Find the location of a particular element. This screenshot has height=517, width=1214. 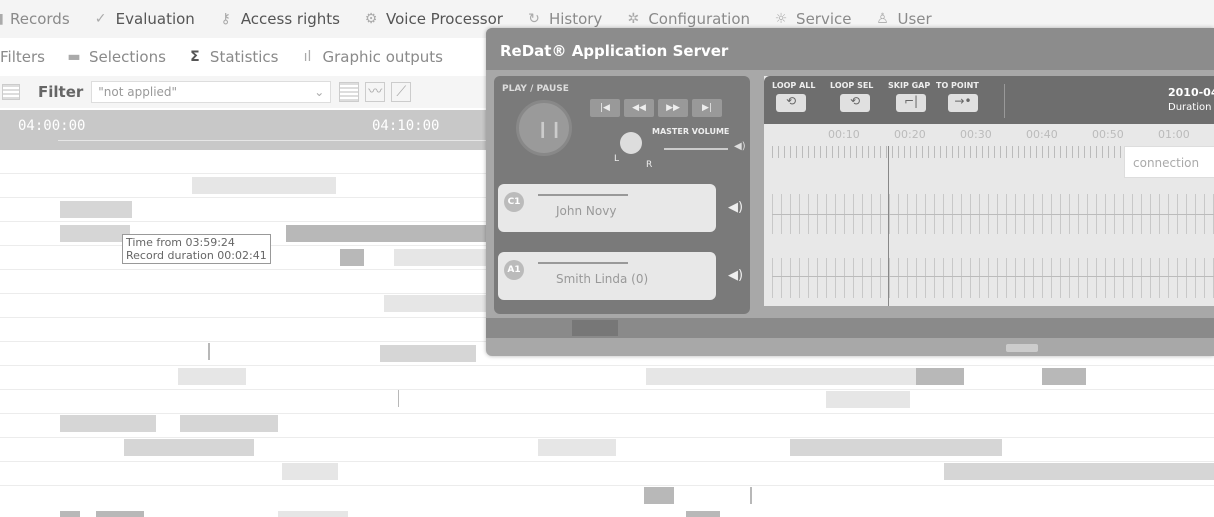

channel-c1: C1 John Novy ◀) is located at coordinates (620, 208).